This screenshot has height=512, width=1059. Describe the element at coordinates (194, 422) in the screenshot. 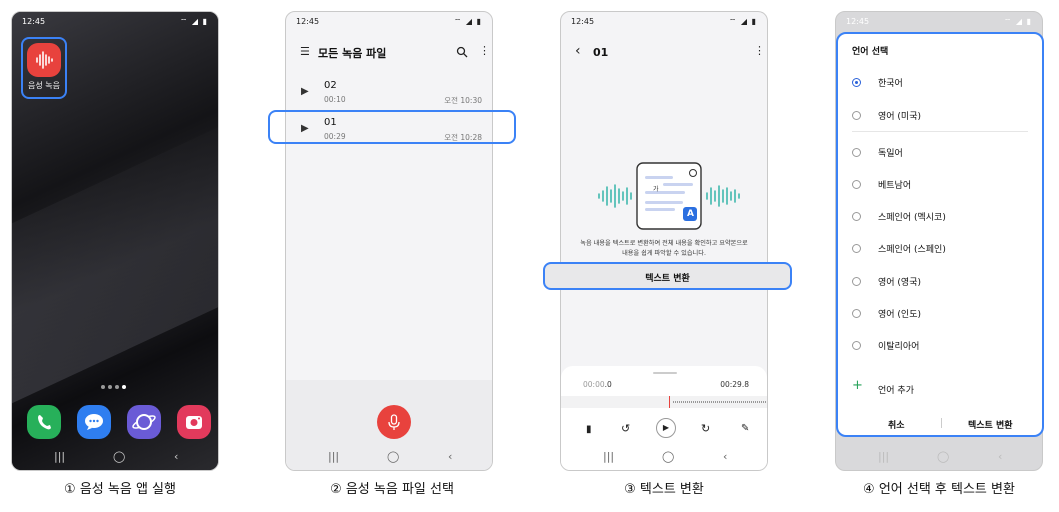

I see `camera-icon` at that location.